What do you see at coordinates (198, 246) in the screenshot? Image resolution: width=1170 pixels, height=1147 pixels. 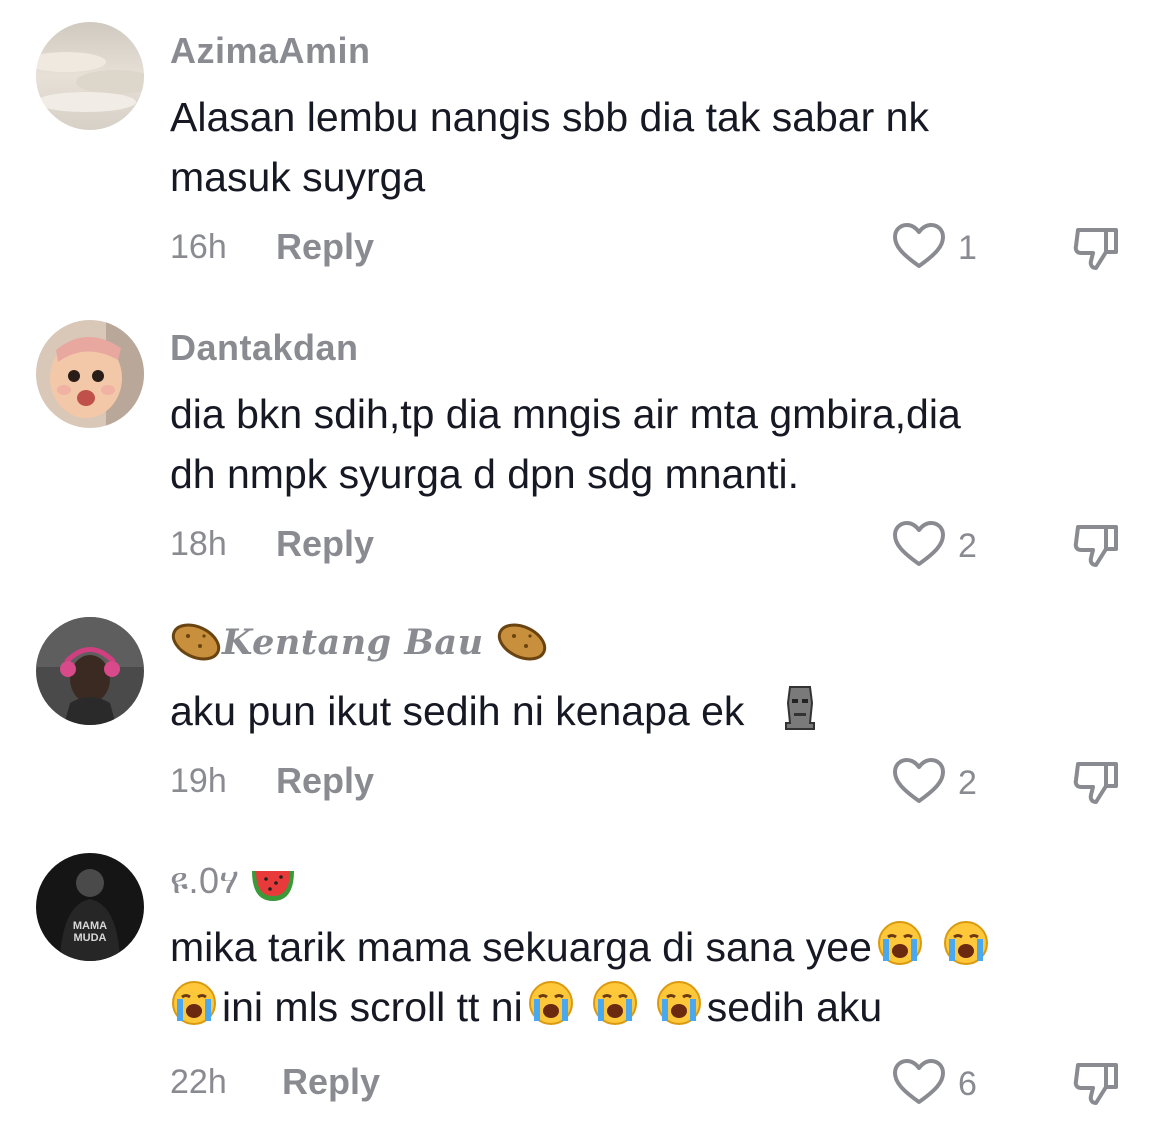 I see `comment-time: 16h` at bounding box center [198, 246].